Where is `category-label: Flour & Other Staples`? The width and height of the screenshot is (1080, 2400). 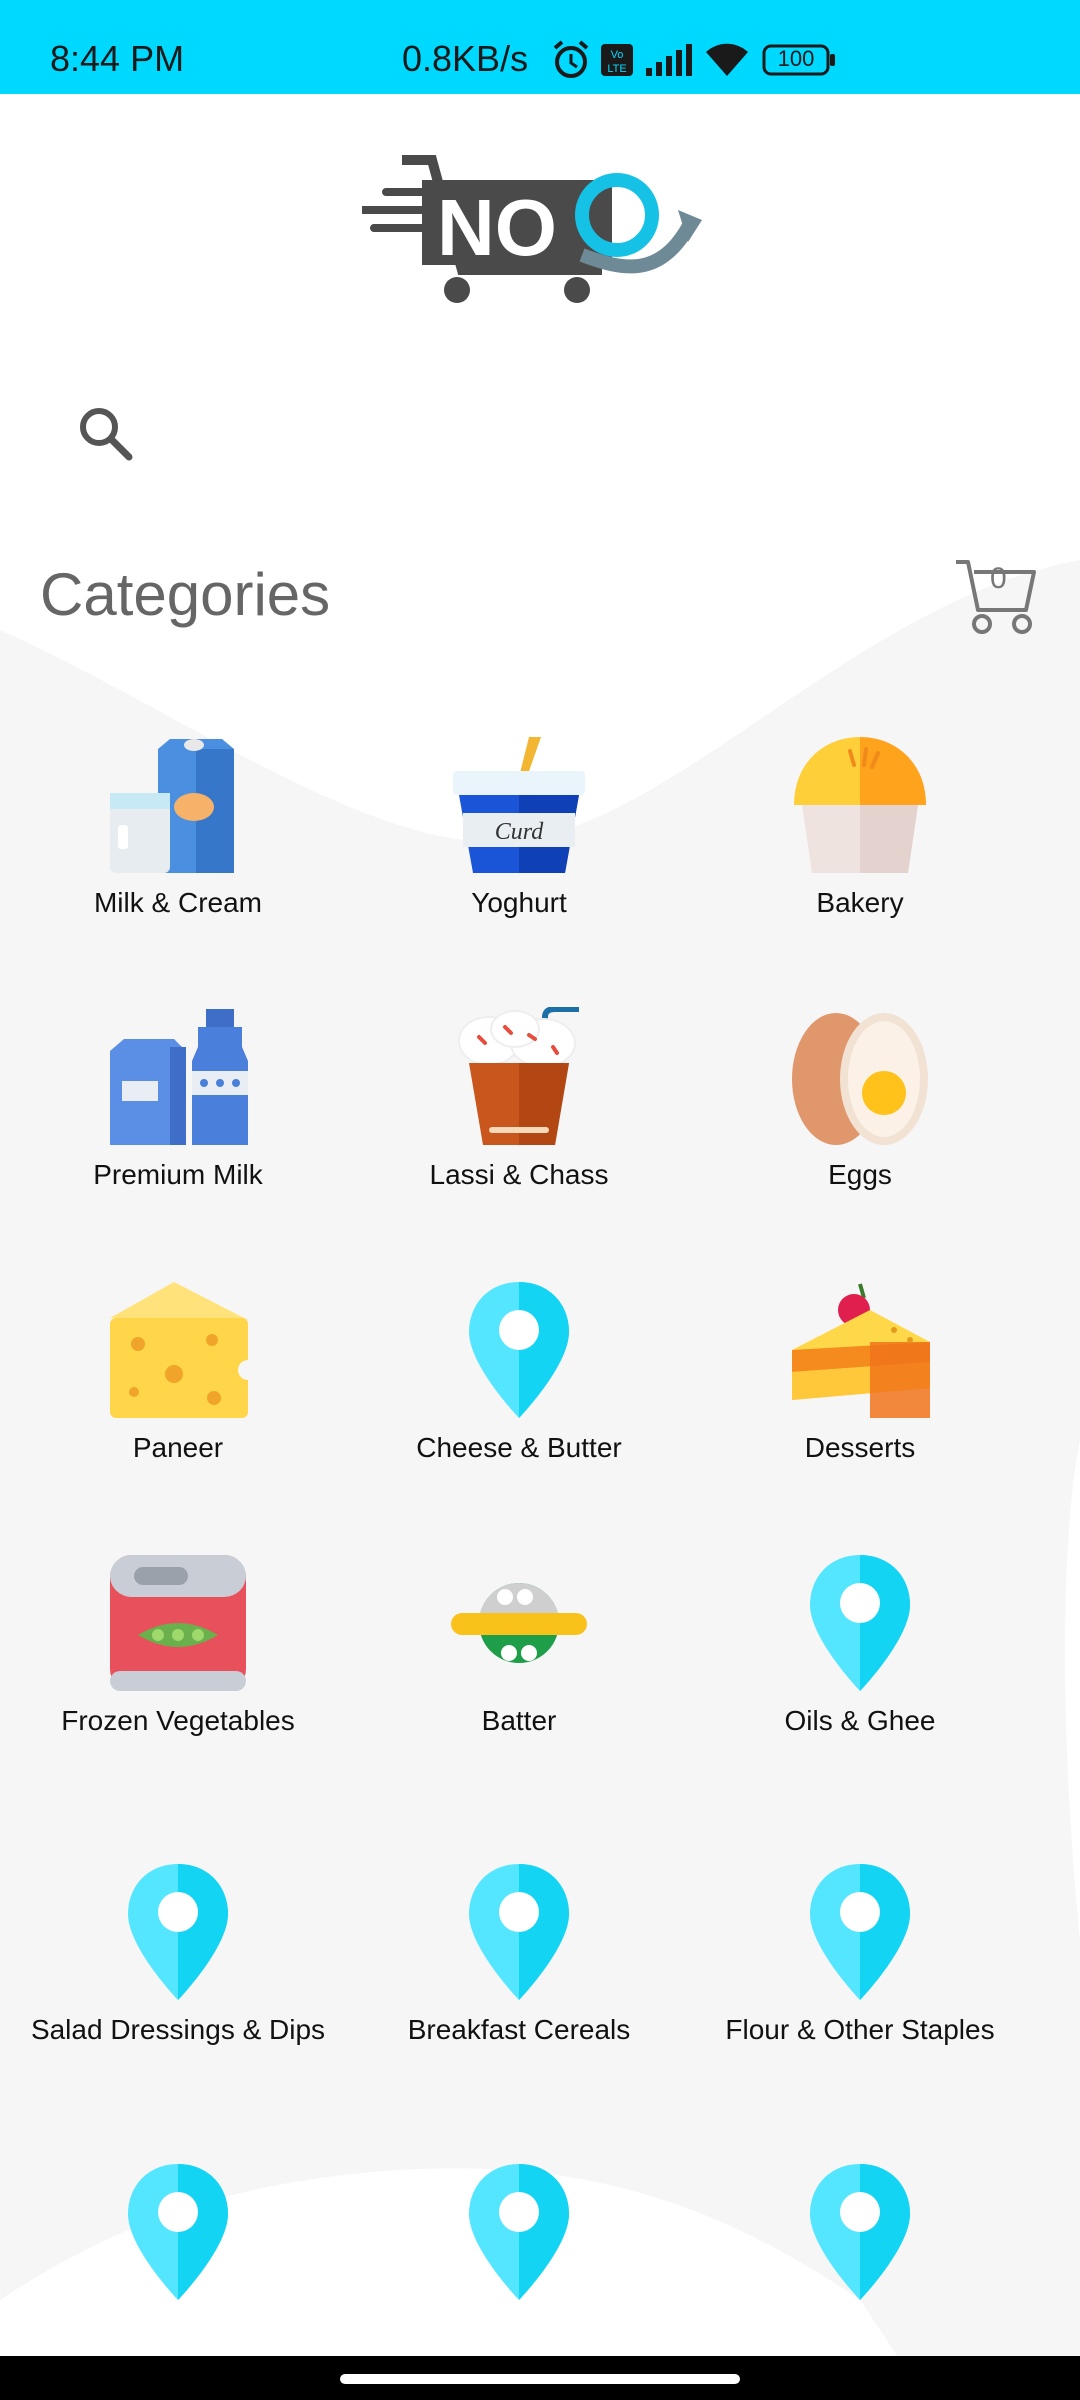 category-label: Flour & Other Staples is located at coordinates (860, 2029).